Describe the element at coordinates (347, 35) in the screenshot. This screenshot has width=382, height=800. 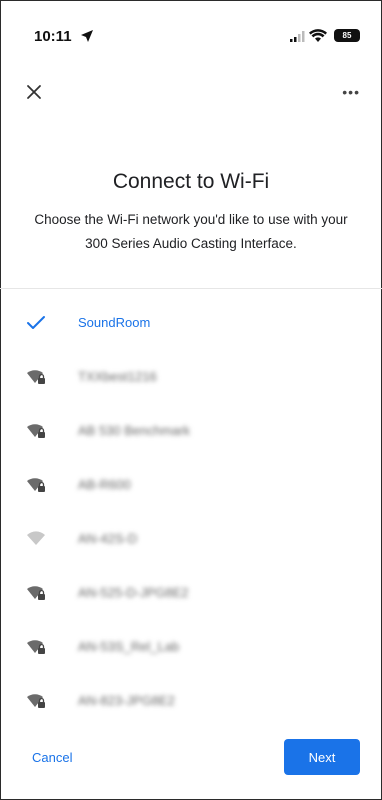
I see `battery-icon: 85` at that location.